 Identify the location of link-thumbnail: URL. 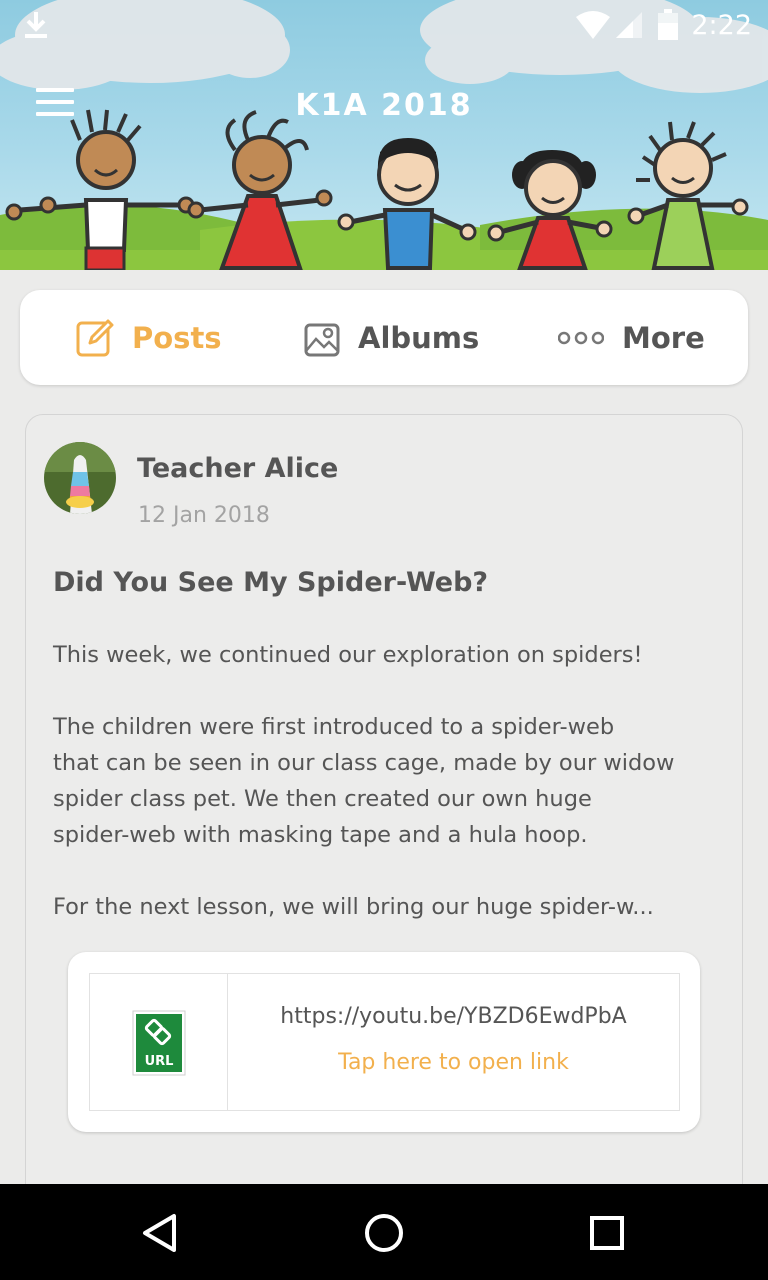
(159, 1042).